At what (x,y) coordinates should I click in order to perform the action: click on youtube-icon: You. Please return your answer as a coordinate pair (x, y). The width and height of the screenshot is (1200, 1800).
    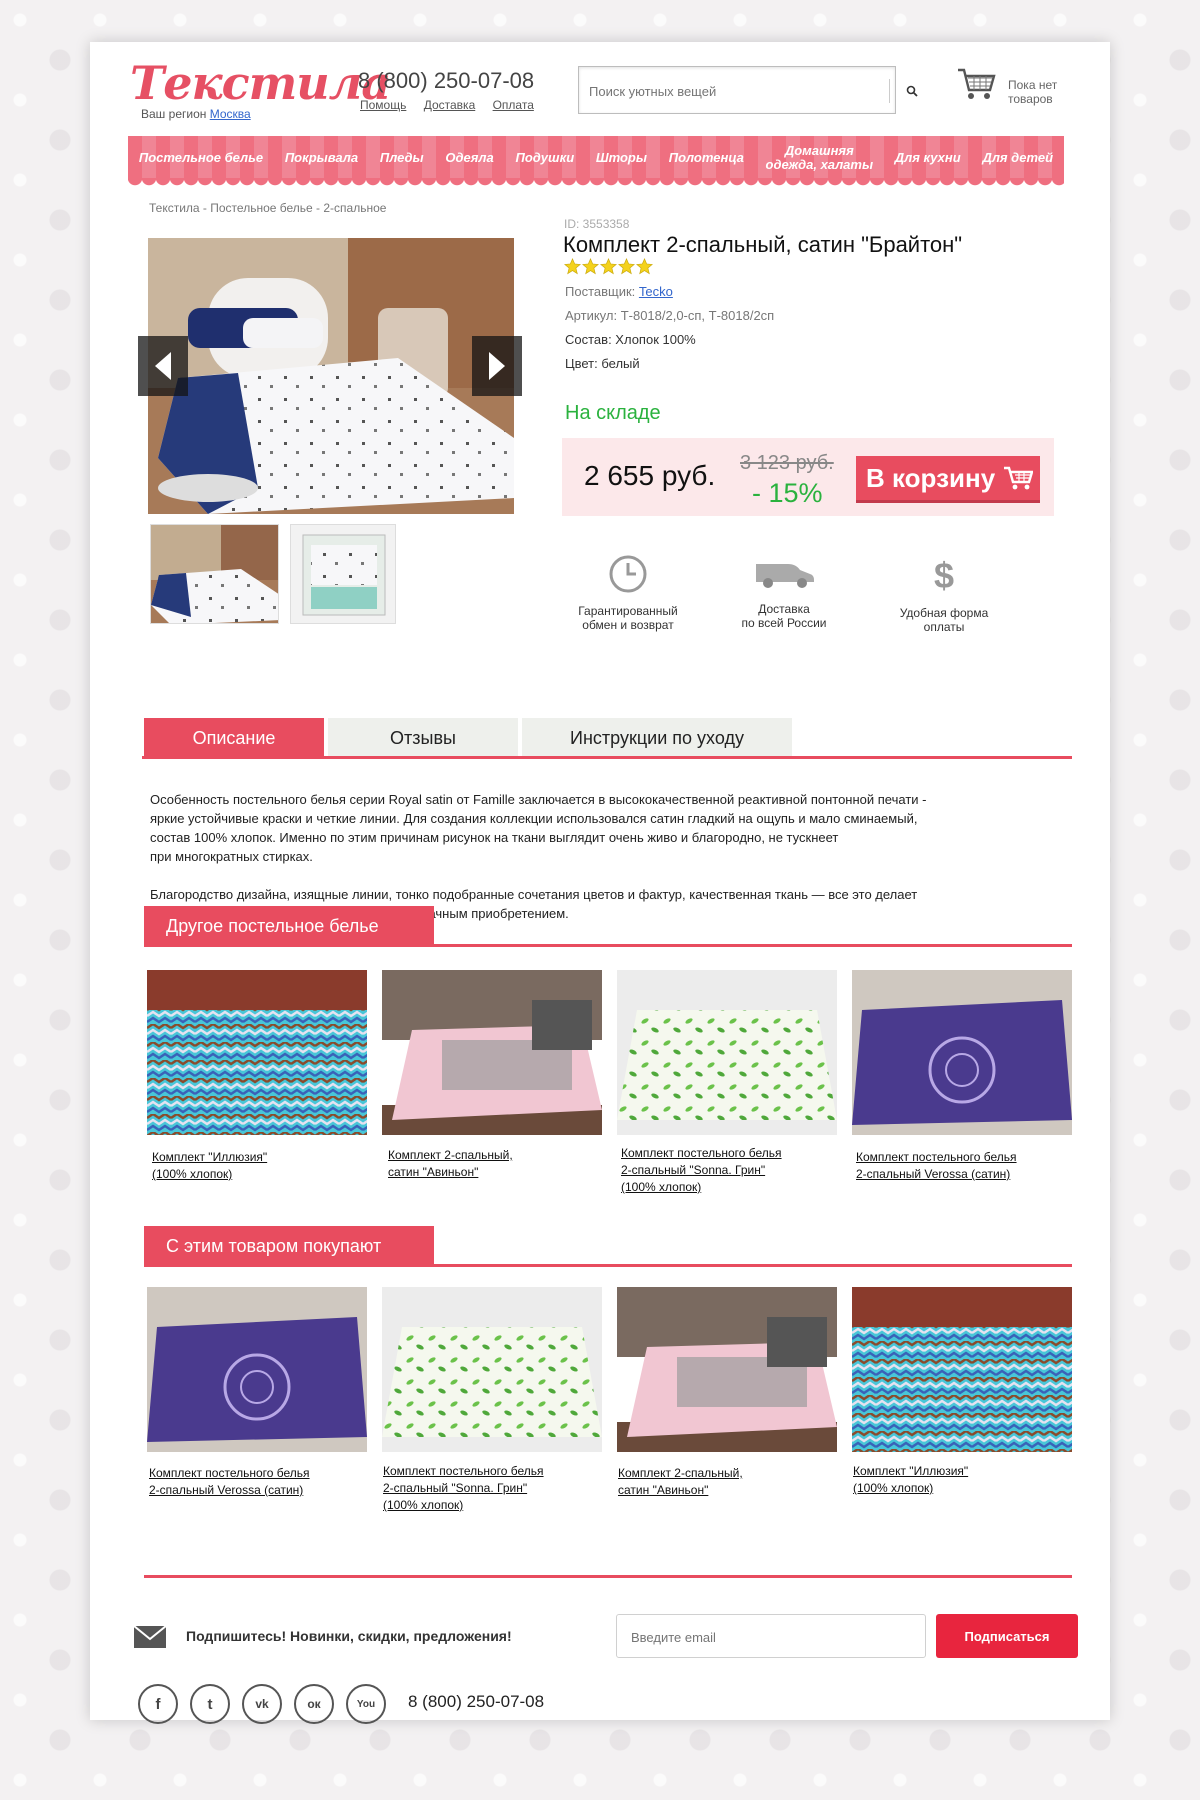
    Looking at the image, I should click on (366, 1704).